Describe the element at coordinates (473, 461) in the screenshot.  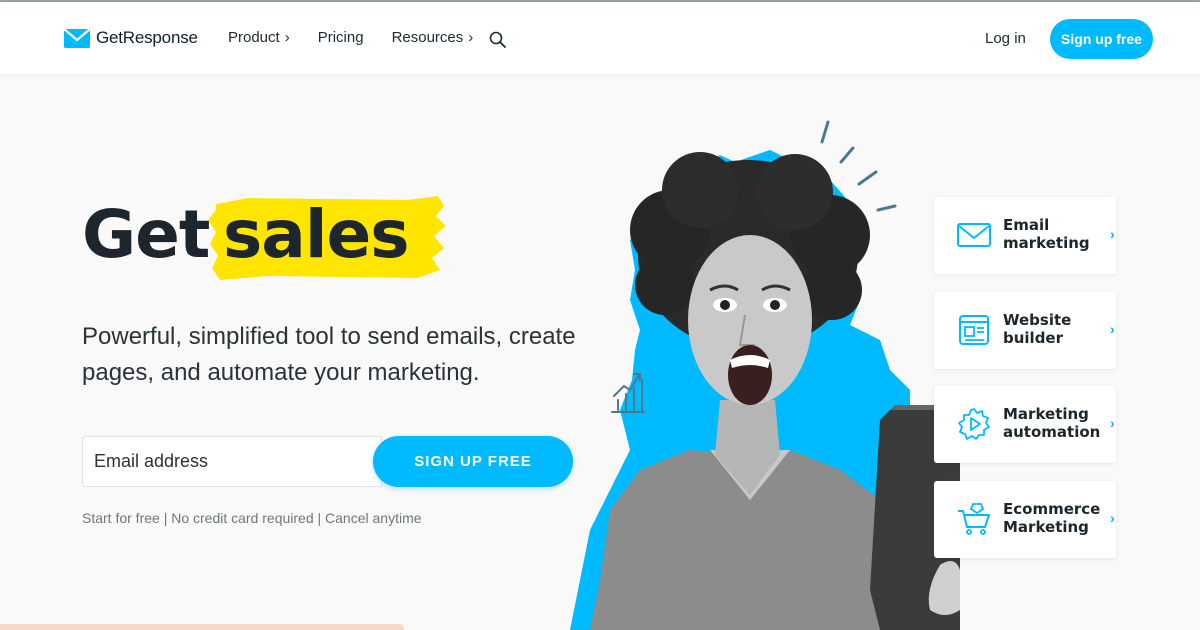
I see `signup-button-hero: SIGN UP FREE` at that location.